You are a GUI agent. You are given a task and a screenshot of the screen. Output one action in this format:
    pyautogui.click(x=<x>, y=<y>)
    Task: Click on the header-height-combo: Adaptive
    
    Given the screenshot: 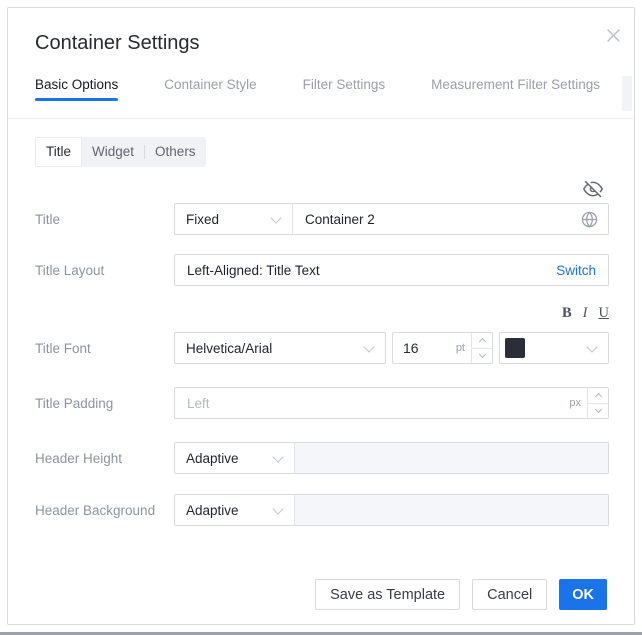 What is the action you would take?
    pyautogui.click(x=391, y=458)
    